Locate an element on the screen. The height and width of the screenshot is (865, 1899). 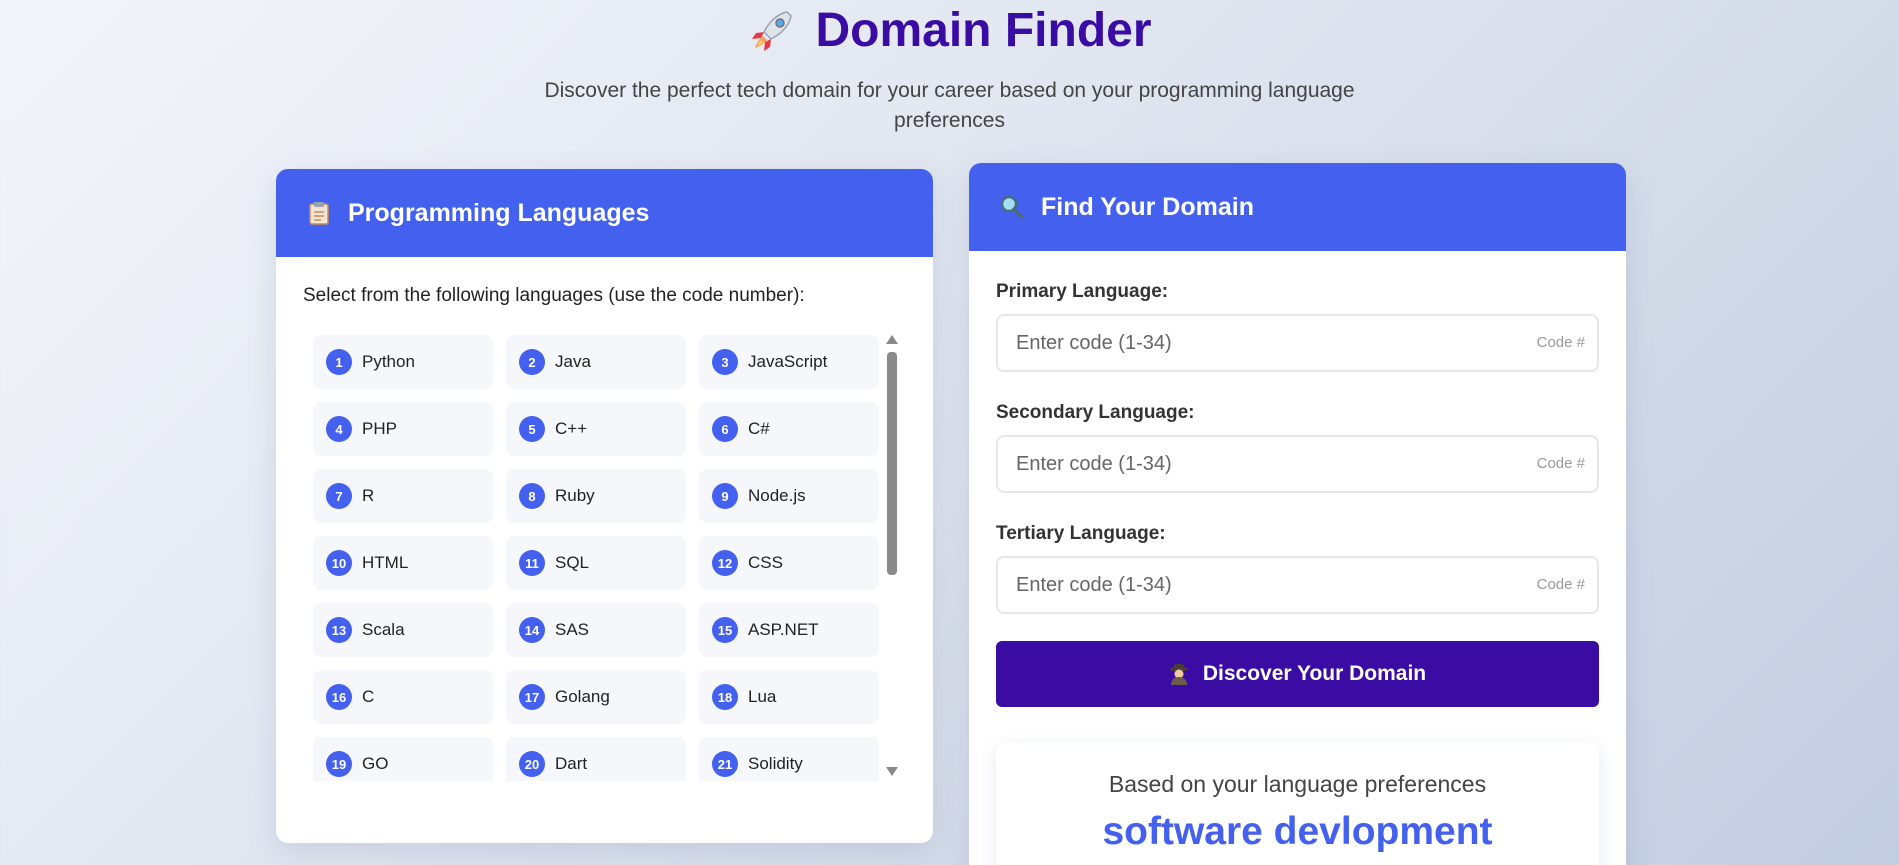
language-code-badge: 8 is located at coordinates (532, 496).